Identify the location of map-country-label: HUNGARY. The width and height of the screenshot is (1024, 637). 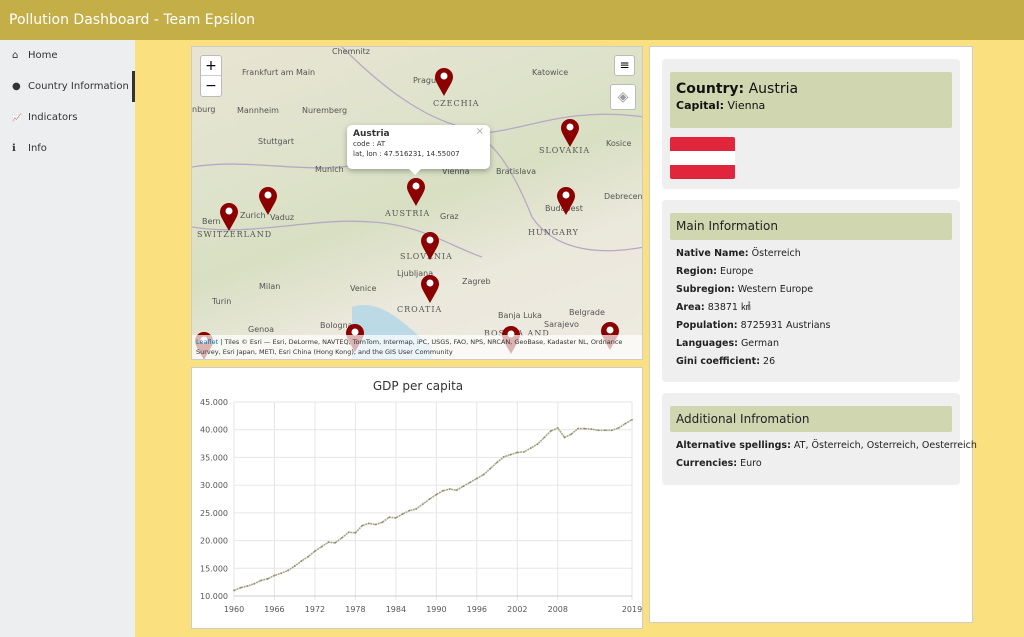
(553, 232).